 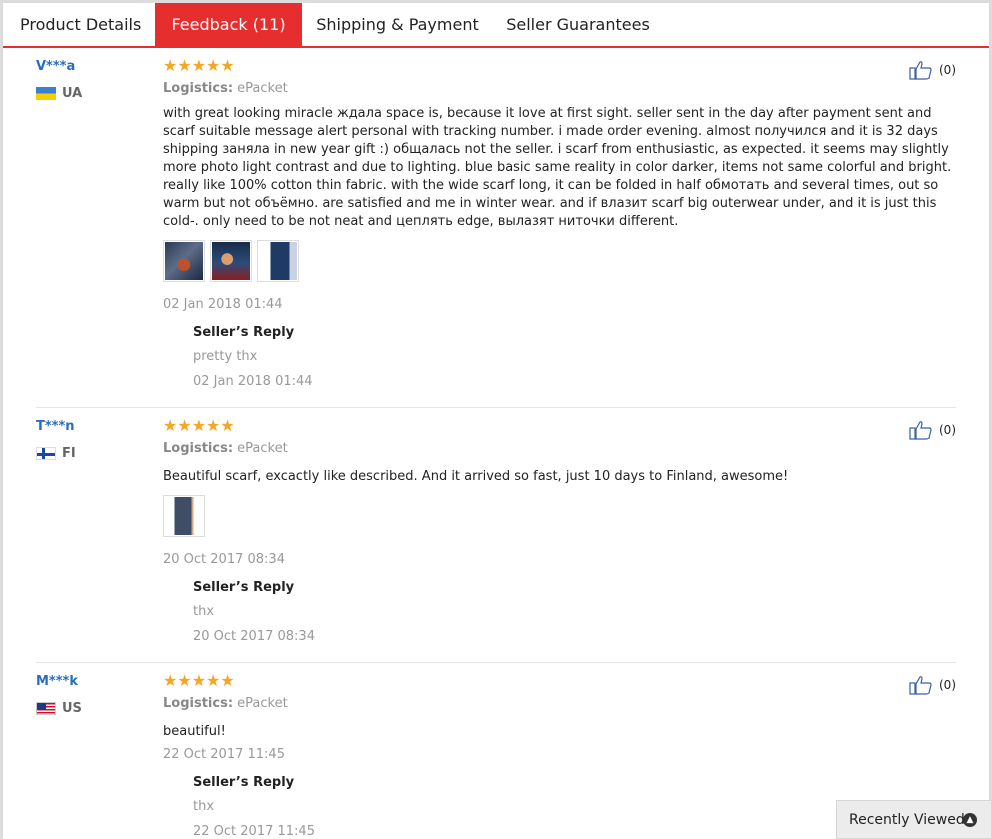 I want to click on reviewer-country: FI, so click(x=56, y=453).